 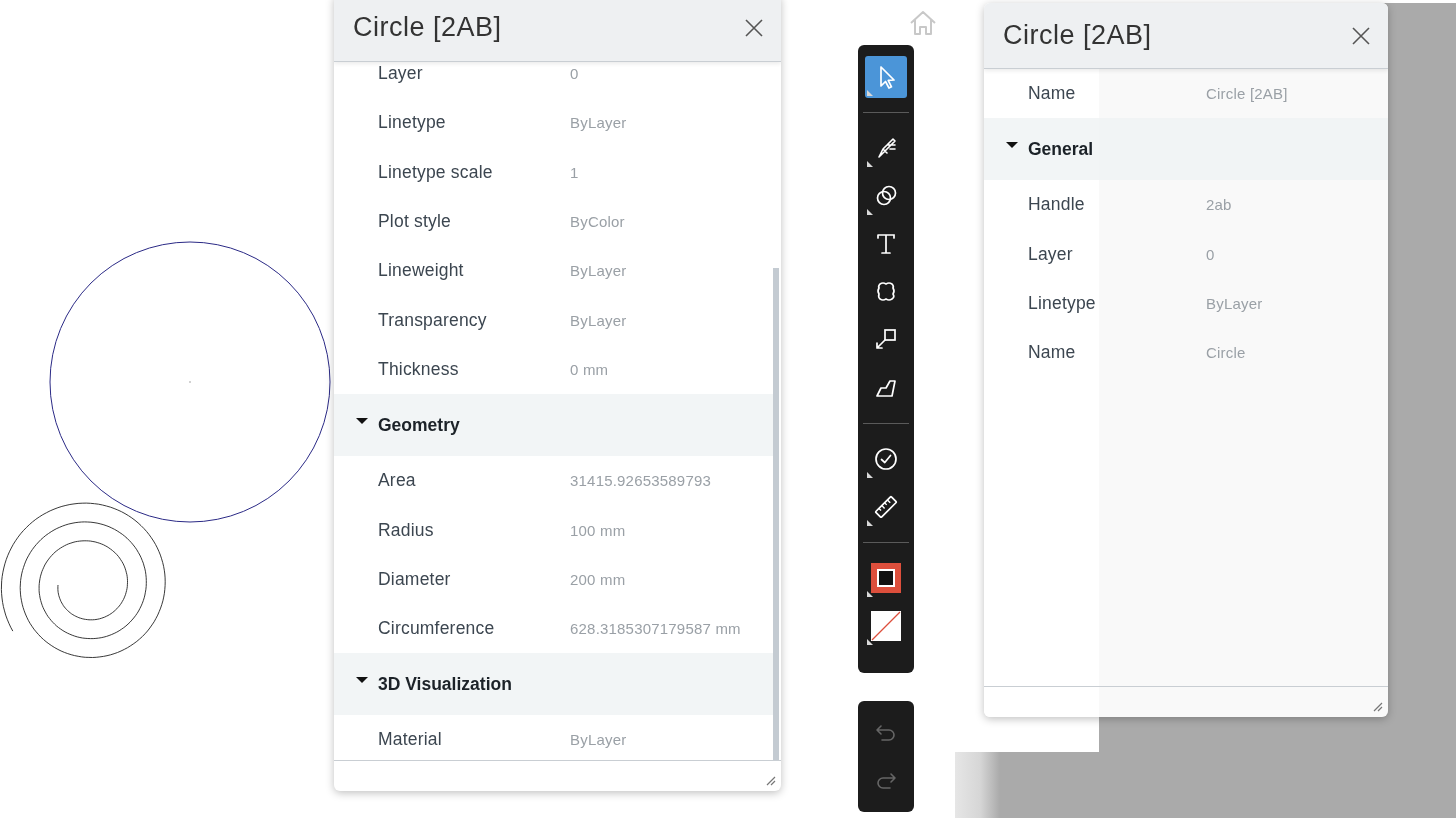 What do you see at coordinates (419, 369) in the screenshot?
I see `property-label: Thickness` at bounding box center [419, 369].